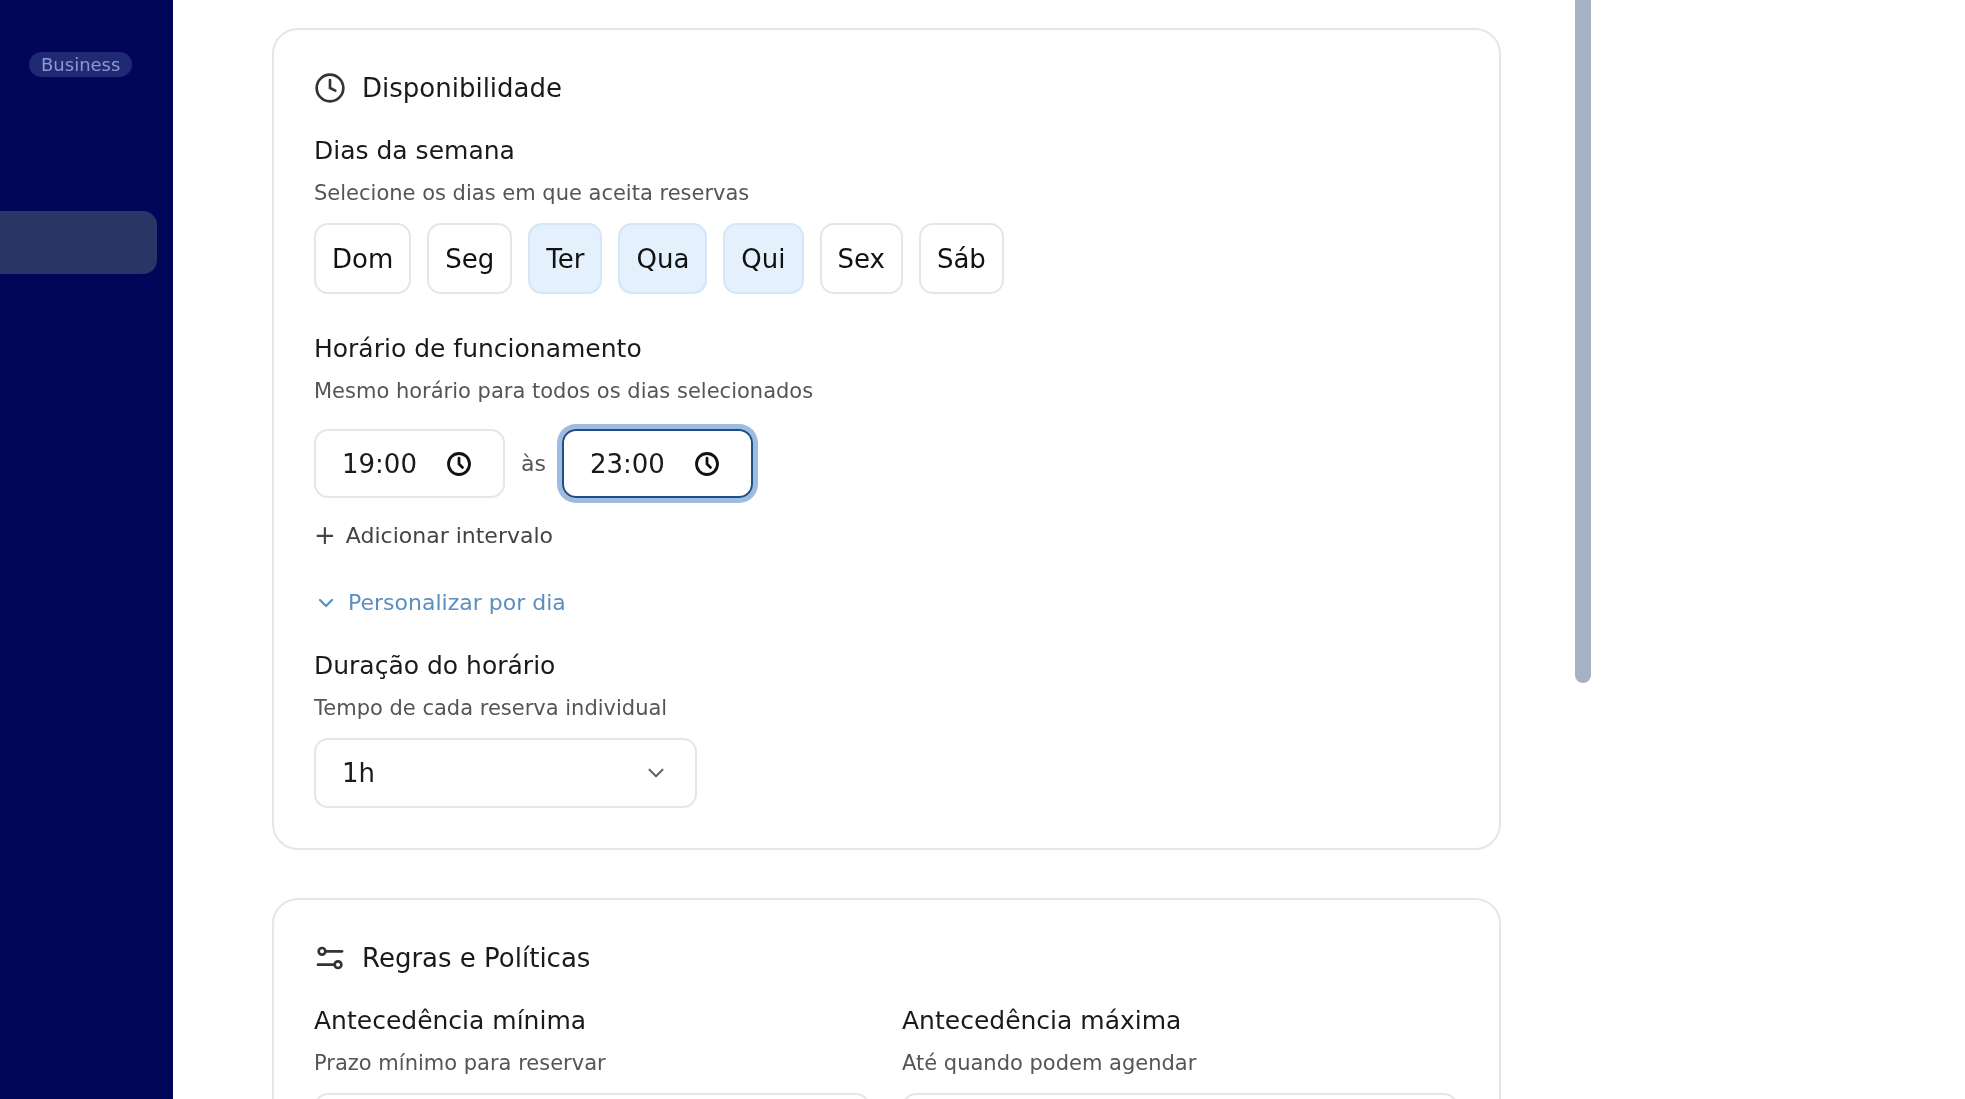  What do you see at coordinates (325, 535) in the screenshot?
I see `plus-icon: +` at bounding box center [325, 535].